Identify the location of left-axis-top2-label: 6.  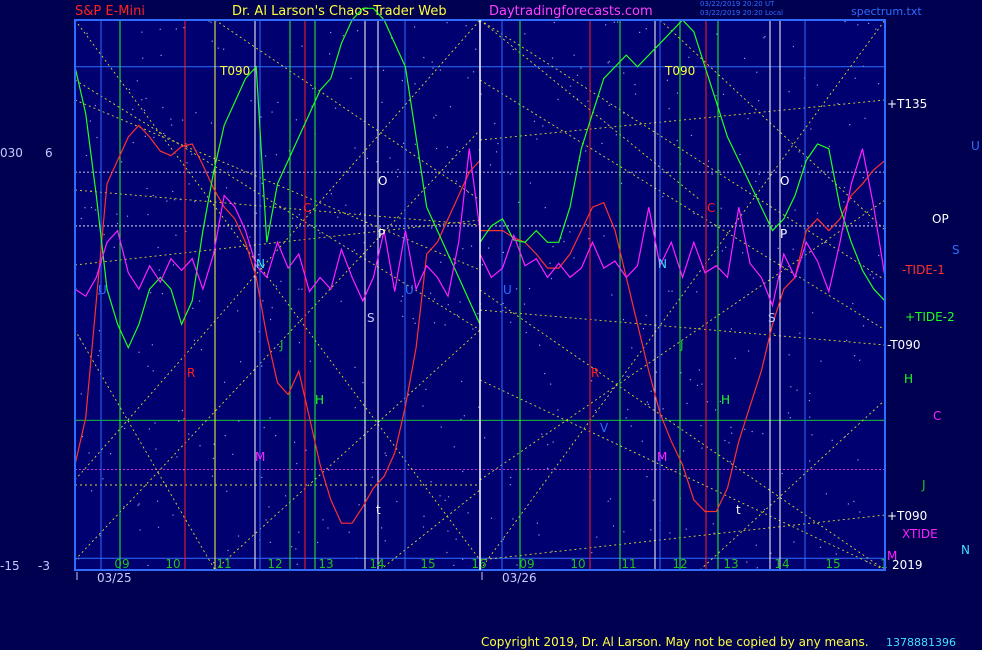
(49, 153).